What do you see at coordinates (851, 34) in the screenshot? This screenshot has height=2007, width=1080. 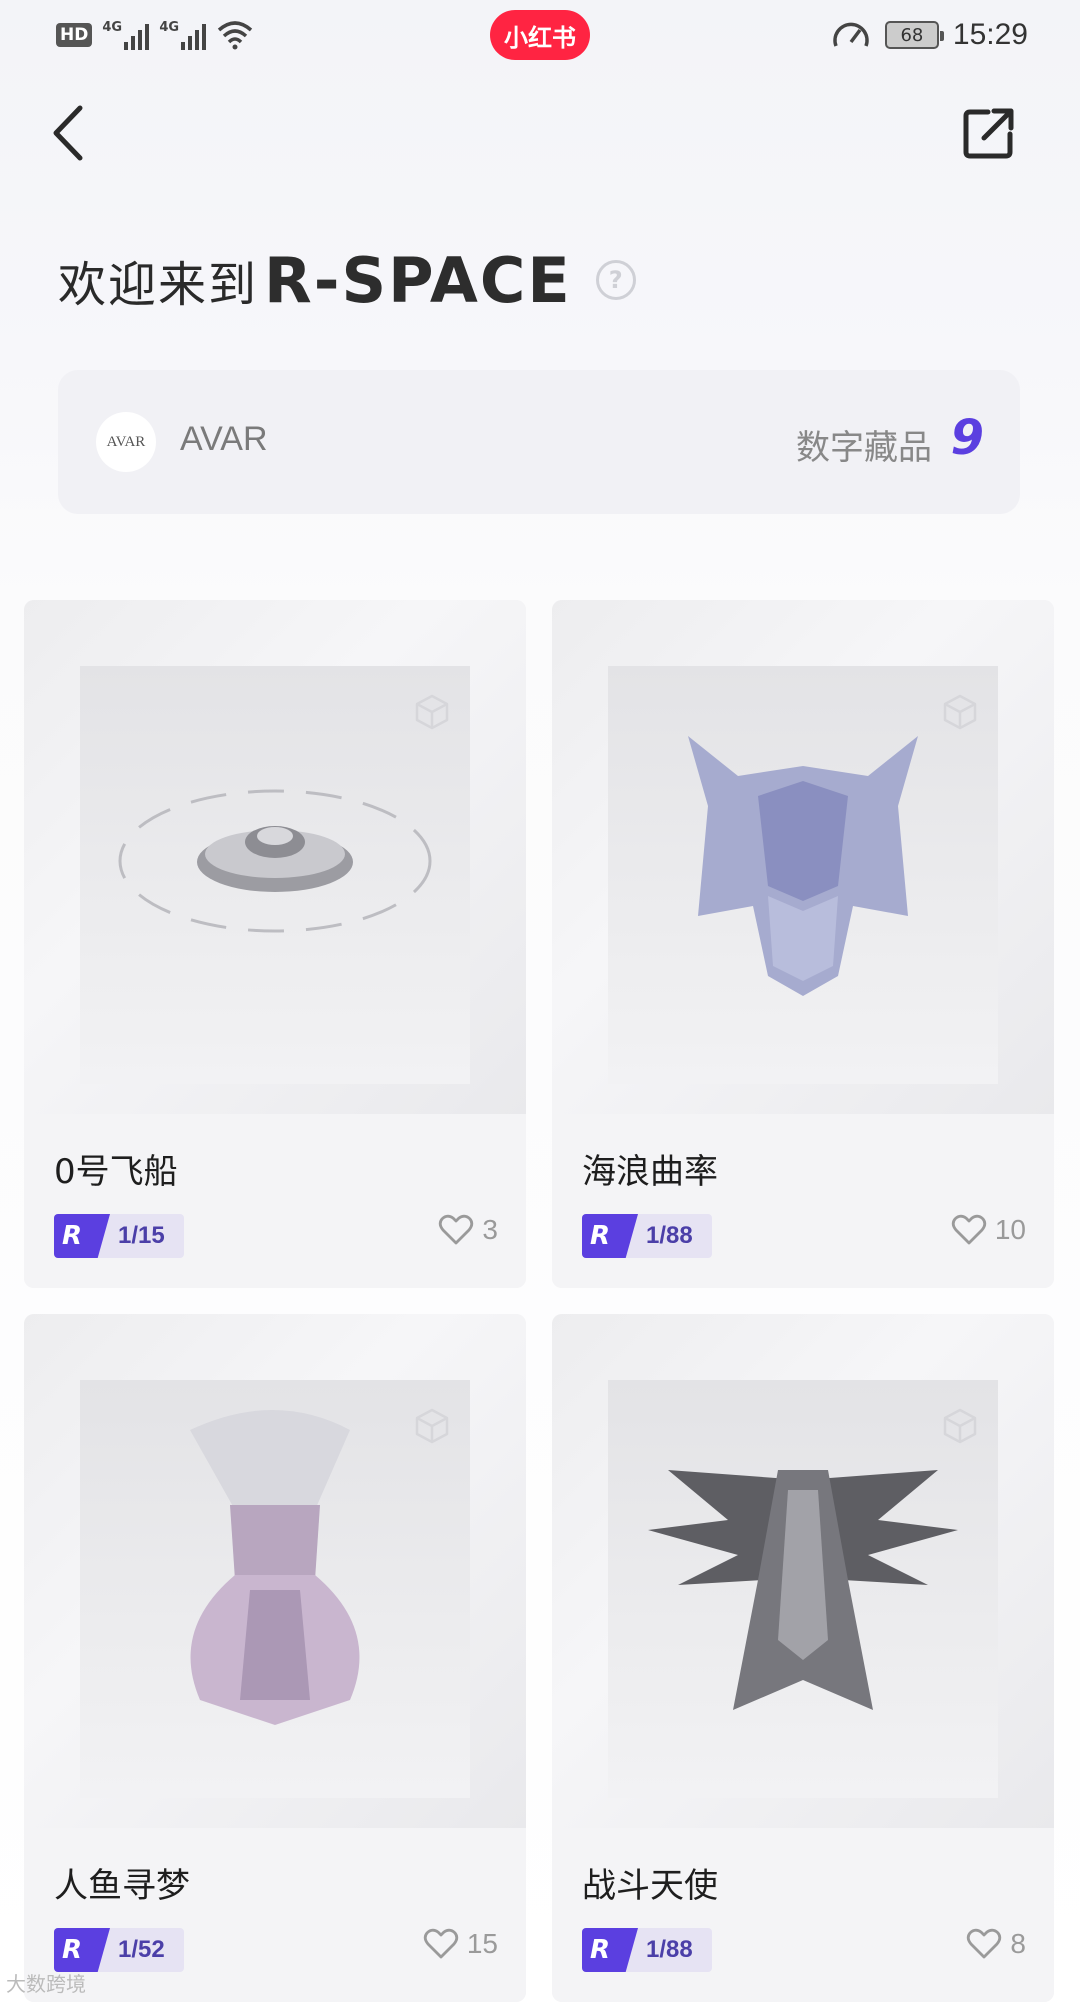 I see `speedometer-icon` at bounding box center [851, 34].